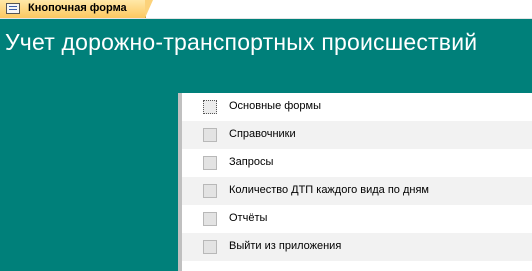 Image resolution: width=532 pixels, height=271 pixels. Describe the element at coordinates (357, 219) in the screenshot. I see `menu-item-reports: Отчёты` at that location.